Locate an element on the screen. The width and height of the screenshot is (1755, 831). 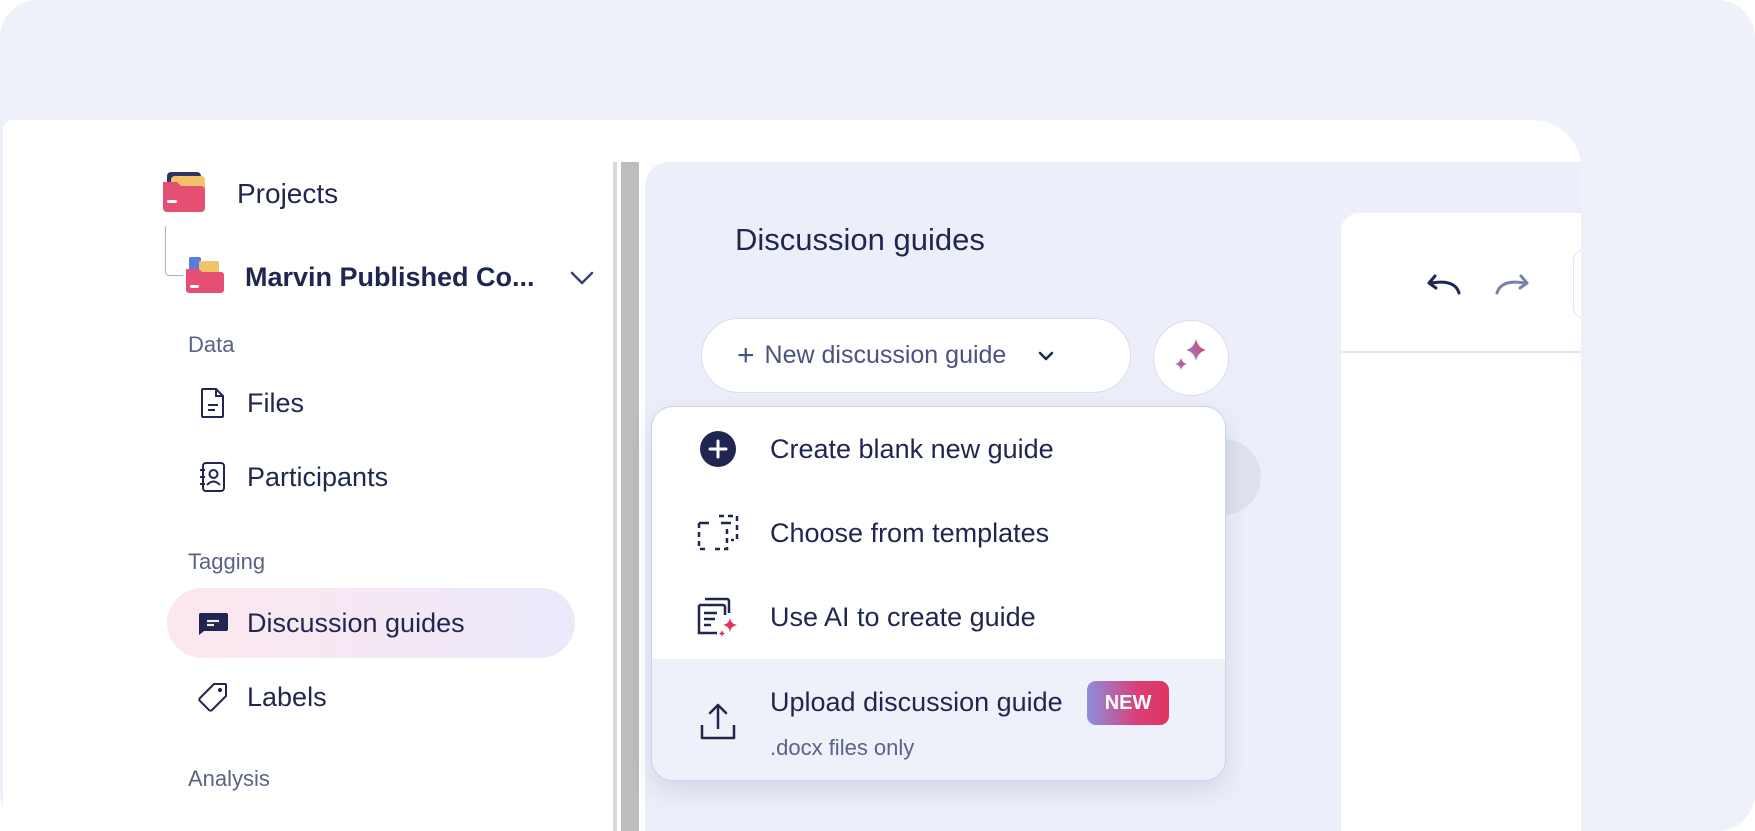
use-ai-guide-item: Use AI to create guide is located at coordinates (938, 617).